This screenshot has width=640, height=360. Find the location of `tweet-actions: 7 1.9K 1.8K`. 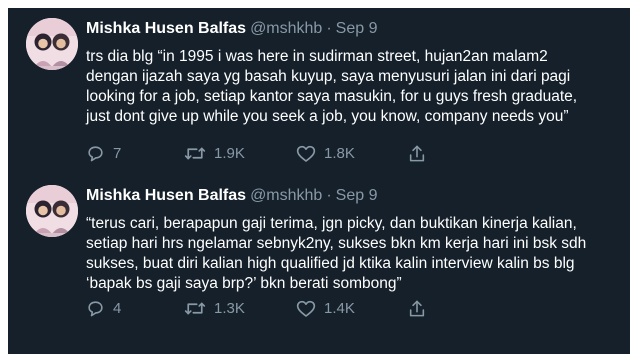

tweet-actions: 7 1.9K 1.8K is located at coordinates (286, 153).